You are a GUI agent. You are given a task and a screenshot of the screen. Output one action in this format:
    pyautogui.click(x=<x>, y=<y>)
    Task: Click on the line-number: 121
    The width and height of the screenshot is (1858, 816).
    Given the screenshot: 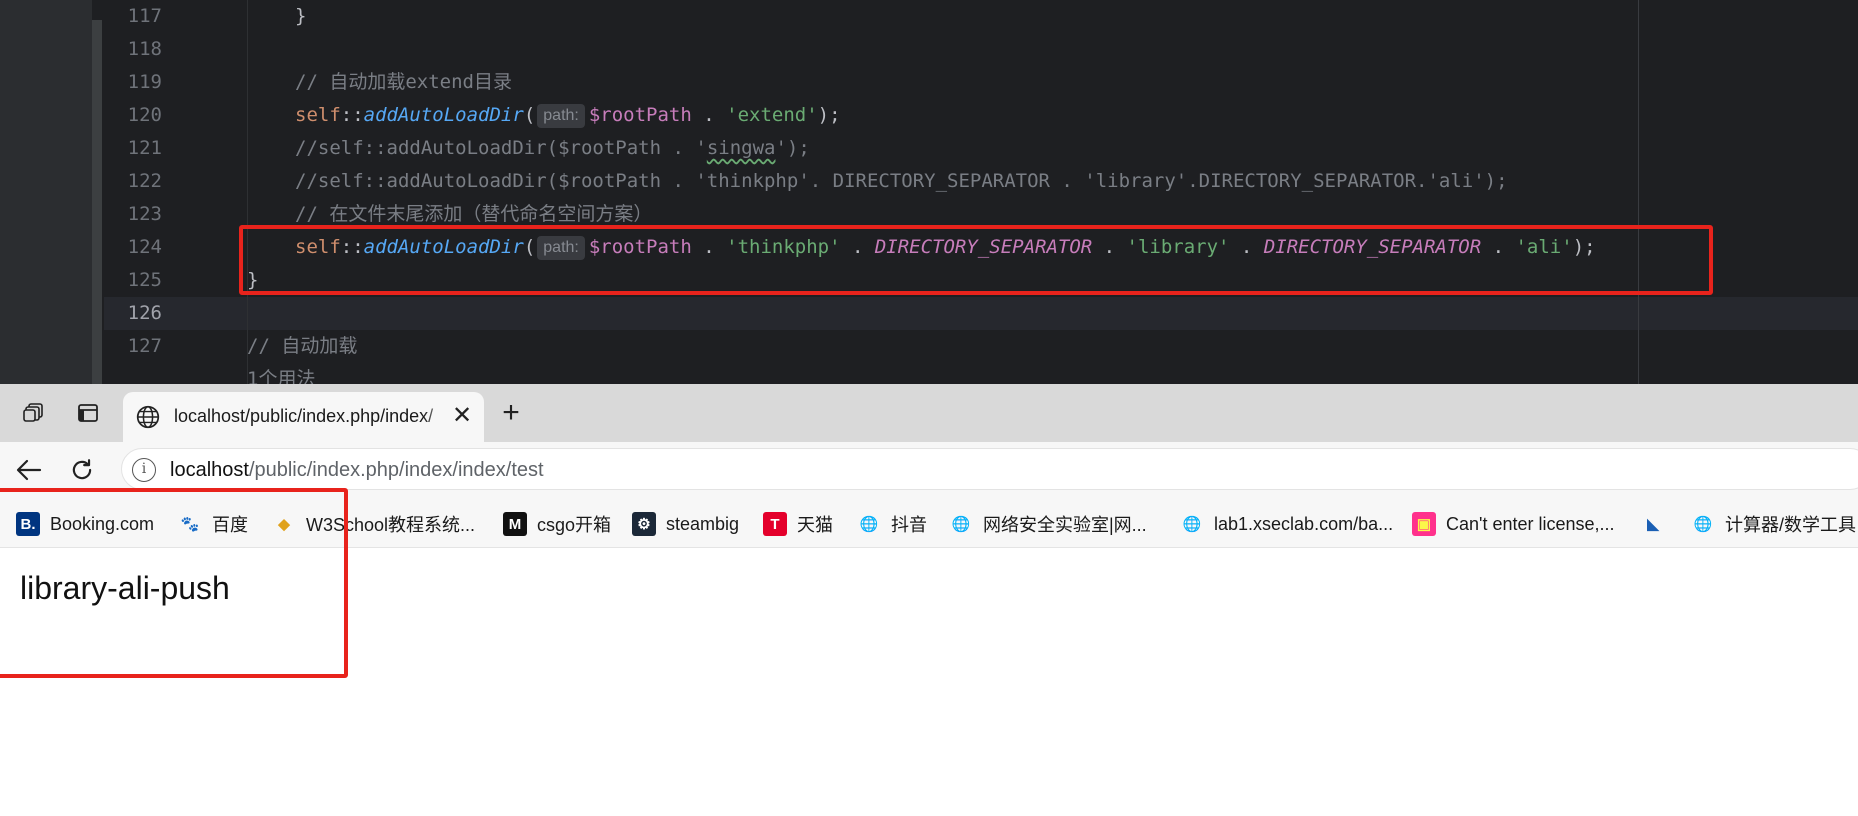 What is the action you would take?
    pyautogui.click(x=133, y=148)
    